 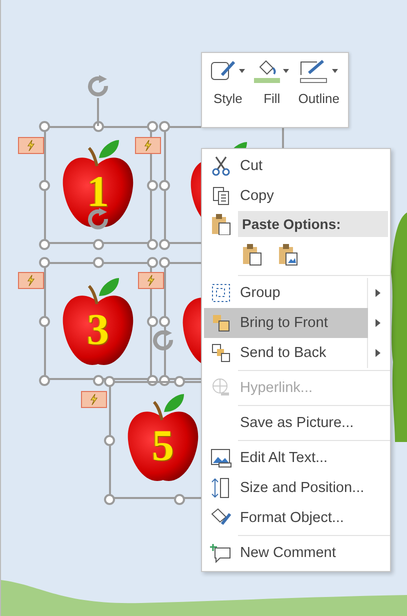 I want to click on apple-number: 3, so click(x=98, y=330).